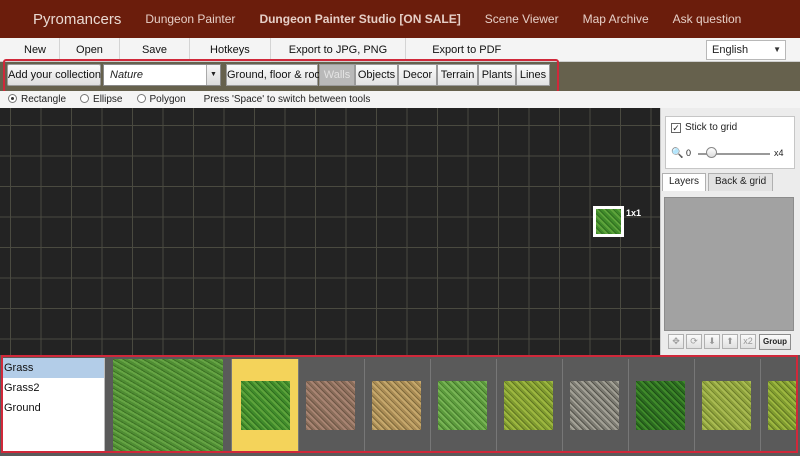 This screenshot has width=800, height=456. Describe the element at coordinates (337, 75) in the screenshot. I see `tab-walls: Walls` at that location.